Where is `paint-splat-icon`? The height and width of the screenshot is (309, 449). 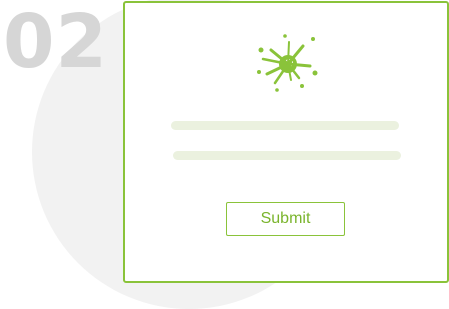
paint-splat-icon is located at coordinates (287, 63).